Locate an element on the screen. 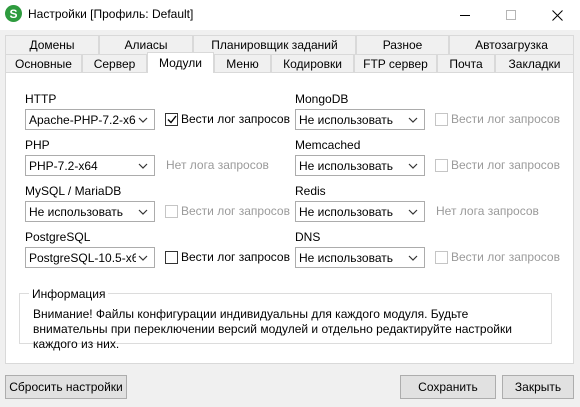  memcached-log-label: Вести лог запросов is located at coordinates (505, 165).